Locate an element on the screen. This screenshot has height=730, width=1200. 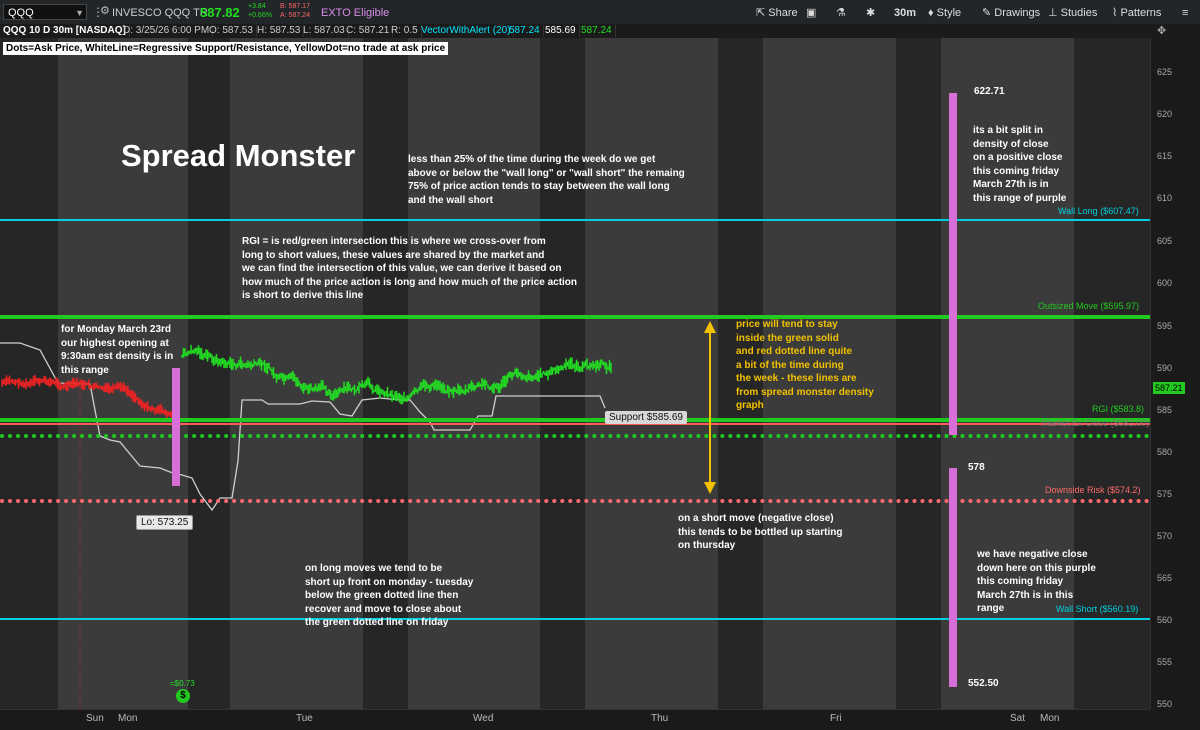
patterns-button: ⌇ Patterns is located at coordinates (1136, 13).